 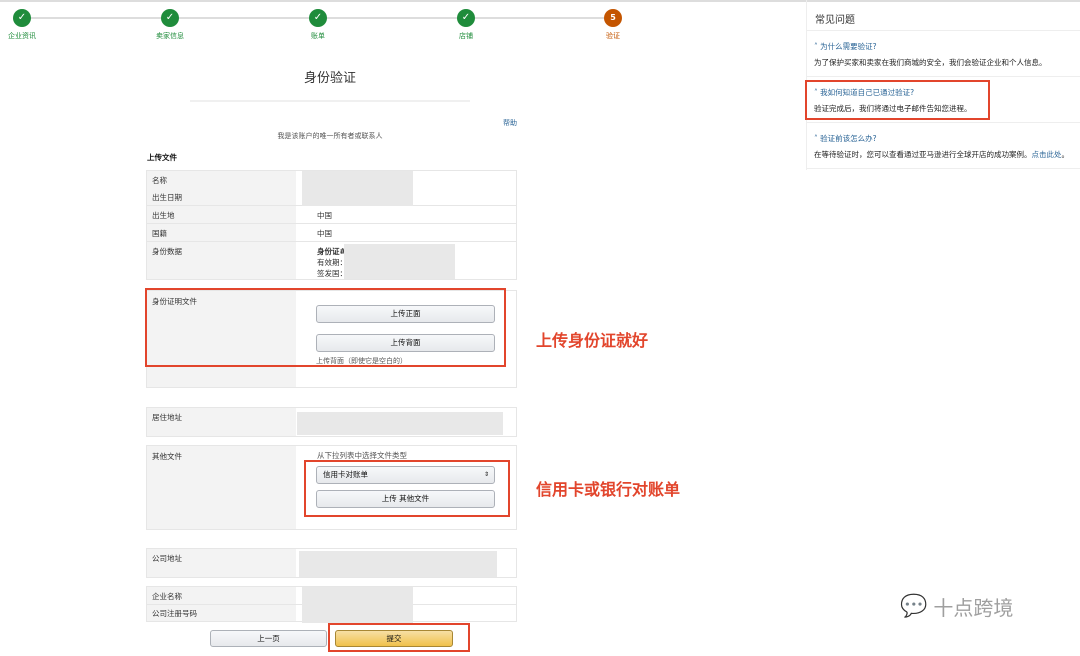 I want to click on id-number-label: 身份证#, so click(x=331, y=251).